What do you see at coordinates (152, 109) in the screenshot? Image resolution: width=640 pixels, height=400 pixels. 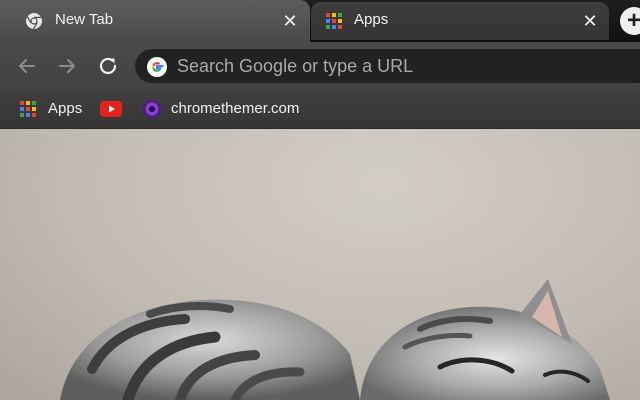 I see `chromethemer-icon` at bounding box center [152, 109].